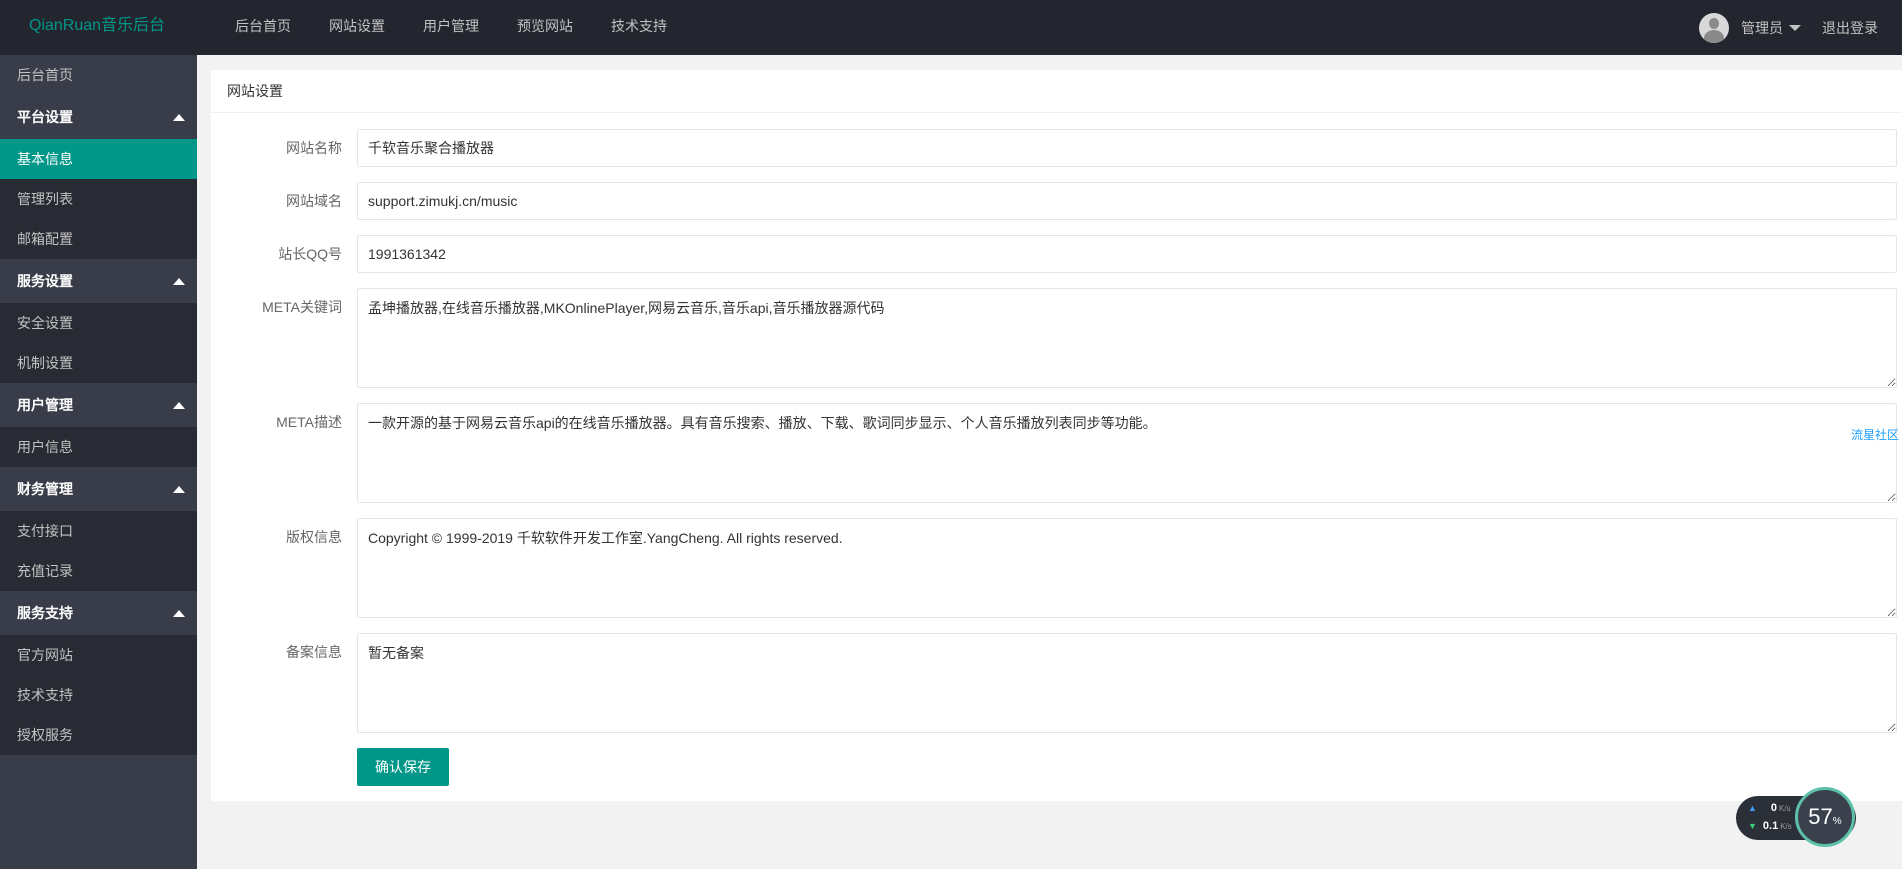 This screenshot has width=1902, height=869. What do you see at coordinates (1785, 808) in the screenshot?
I see `upload-unit: K/s` at bounding box center [1785, 808].